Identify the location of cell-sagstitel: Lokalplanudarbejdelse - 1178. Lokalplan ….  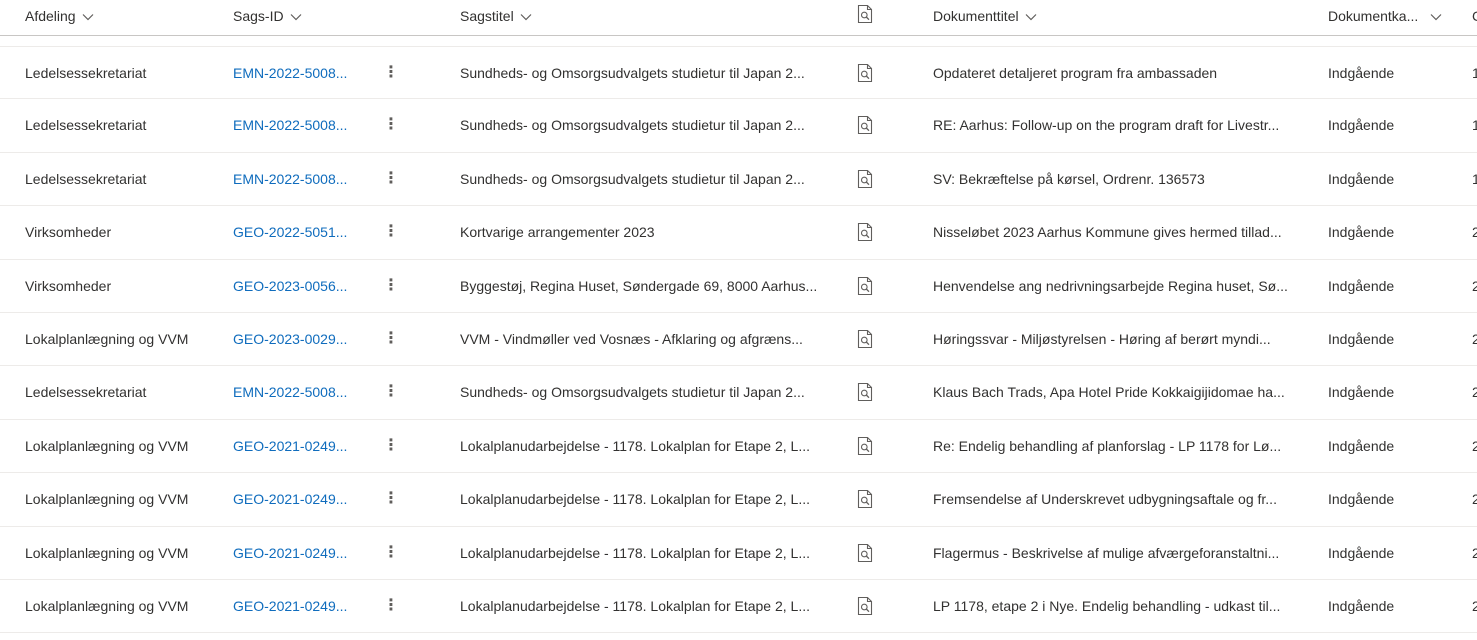
(635, 445).